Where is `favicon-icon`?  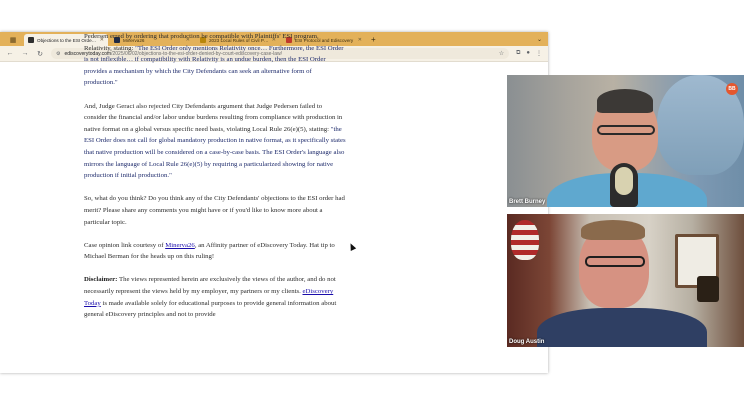
favicon-icon is located at coordinates (31, 40).